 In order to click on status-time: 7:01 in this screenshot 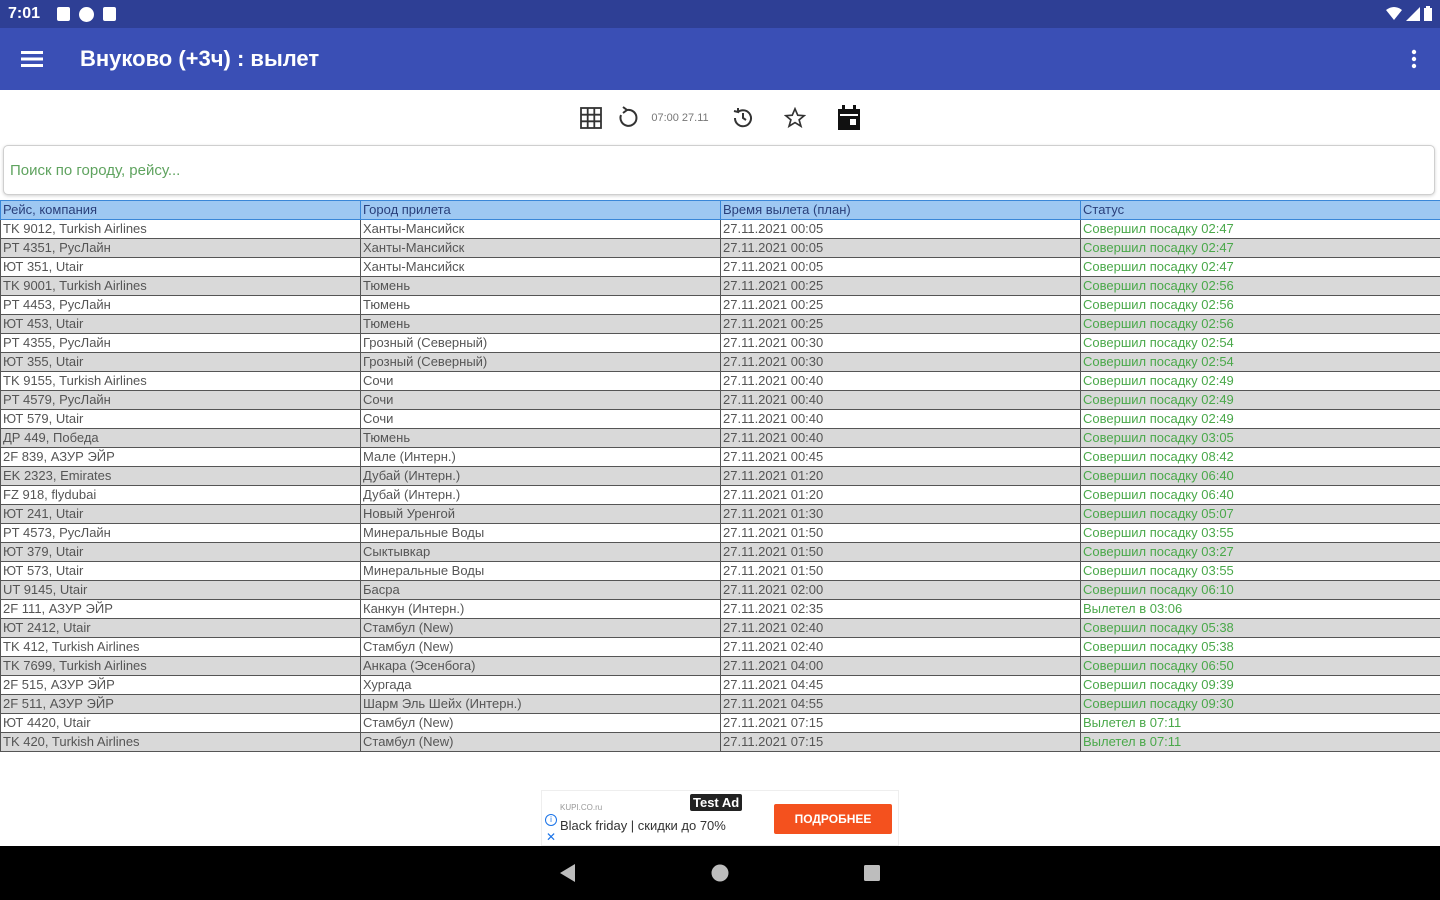, I will do `click(24, 13)`.